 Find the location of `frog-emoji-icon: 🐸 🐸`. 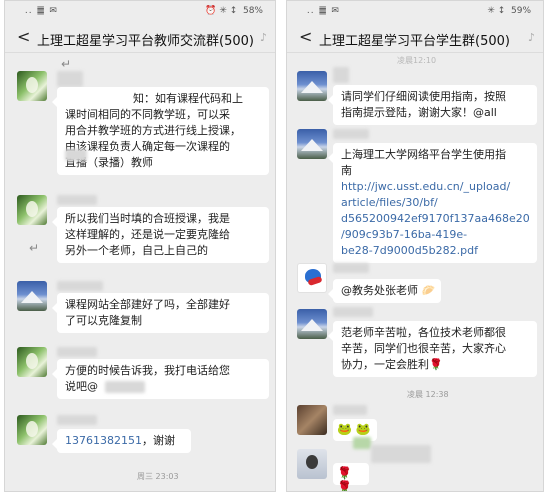

frog-emoji-icon: 🐸 🐸 is located at coordinates (354, 429).